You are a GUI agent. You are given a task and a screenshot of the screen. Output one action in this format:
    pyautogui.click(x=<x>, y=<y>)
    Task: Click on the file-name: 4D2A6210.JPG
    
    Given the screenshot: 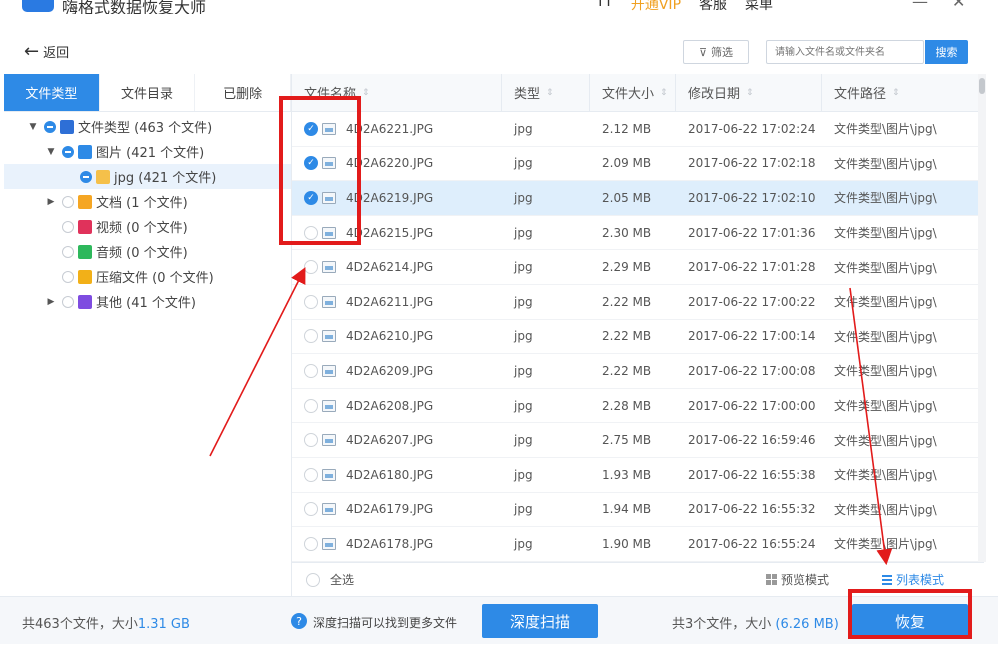 What is the action you would take?
    pyautogui.click(x=390, y=336)
    